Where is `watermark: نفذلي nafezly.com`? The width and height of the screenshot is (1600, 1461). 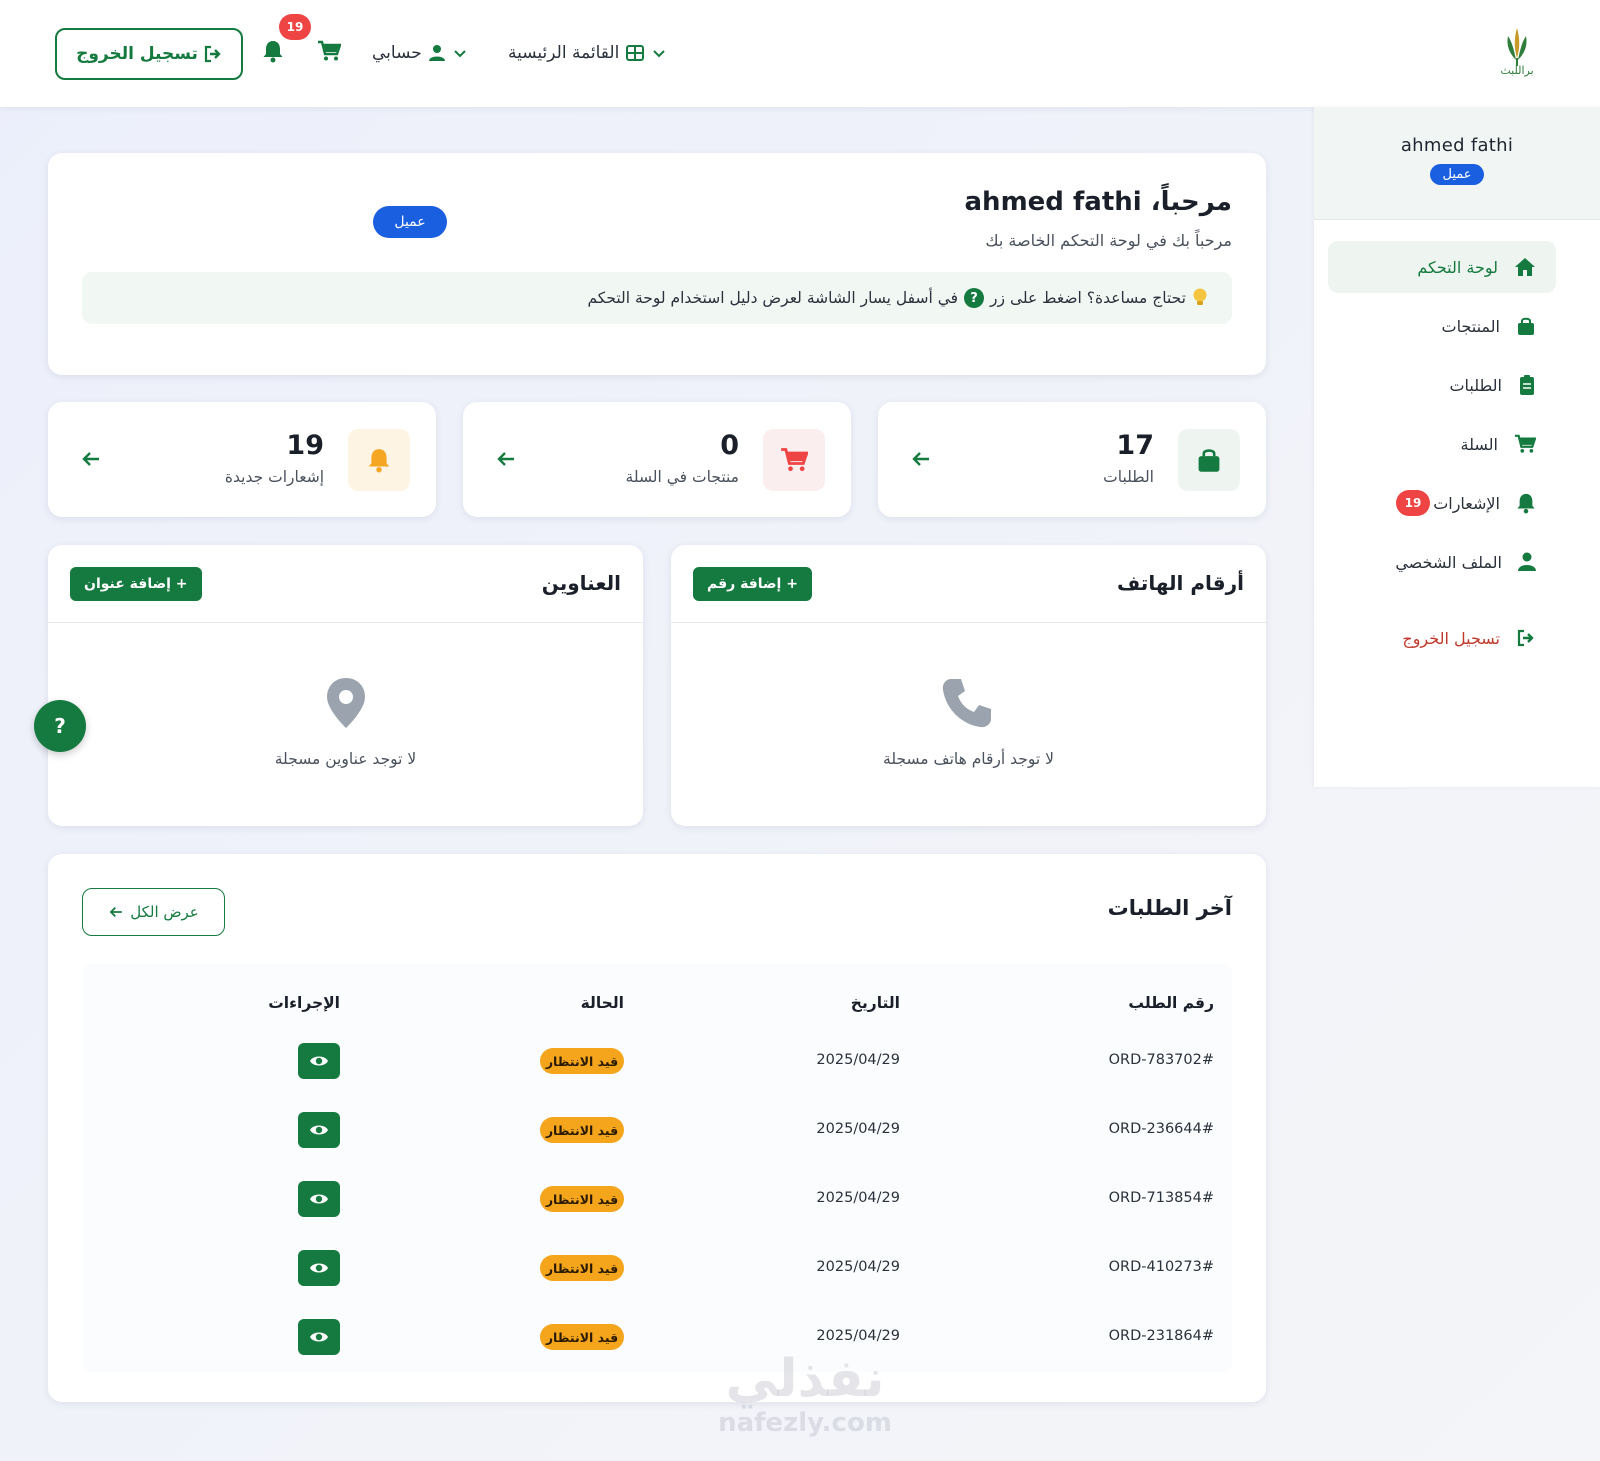
watermark: نفذلي nafezly.com is located at coordinates (805, 1394).